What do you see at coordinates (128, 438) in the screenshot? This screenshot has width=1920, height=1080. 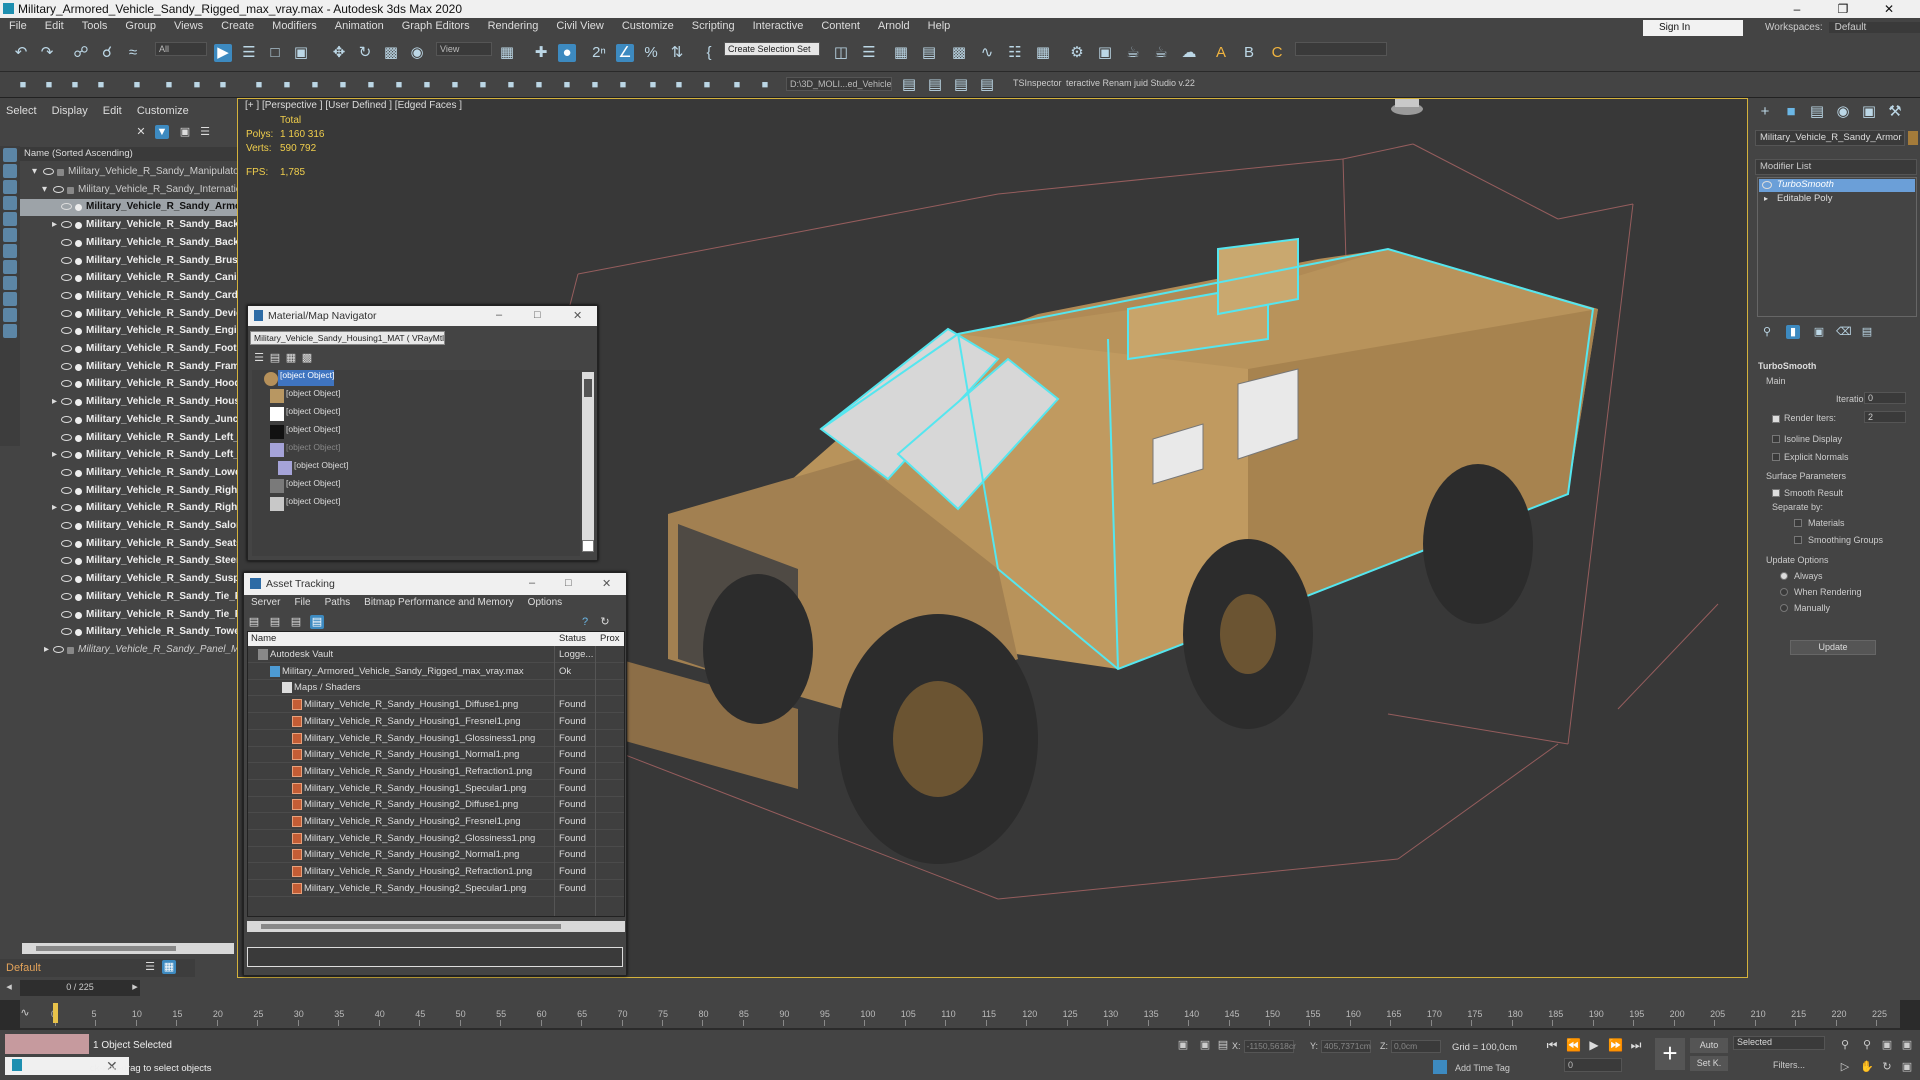 I see `scene-tree-item: Military_Vehicle_R_Sandy_Left_Do` at bounding box center [128, 438].